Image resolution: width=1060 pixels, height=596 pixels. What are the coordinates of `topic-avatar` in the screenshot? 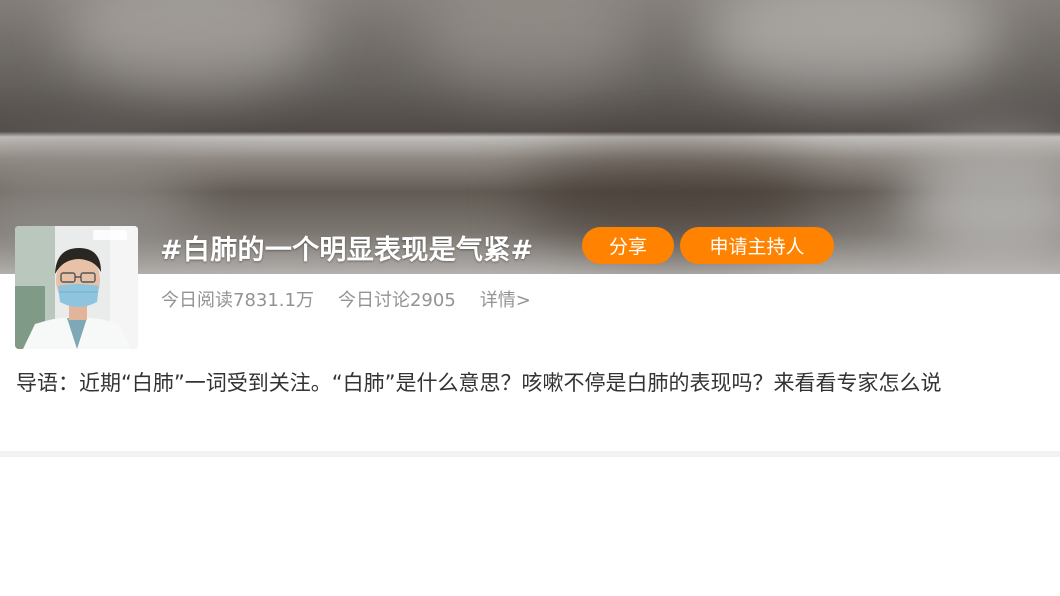 It's located at (76, 287).